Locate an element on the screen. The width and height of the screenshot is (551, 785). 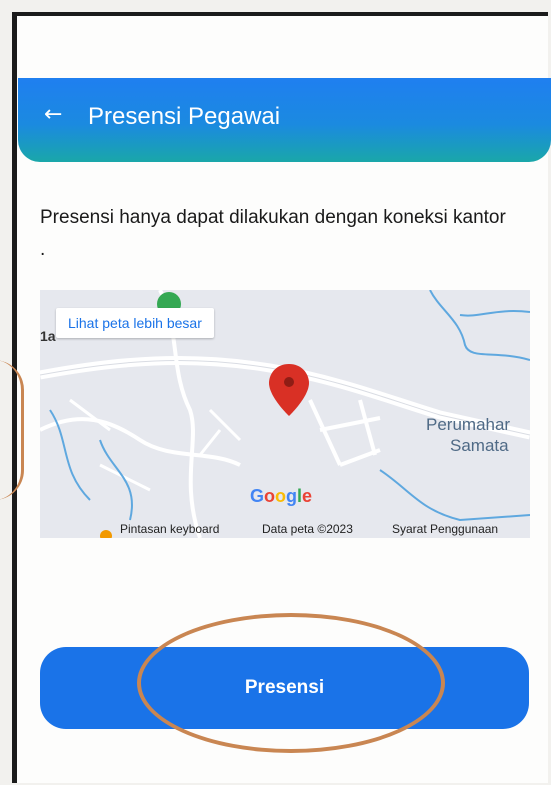
place-label-perumahan: Perumahar is located at coordinates (468, 424).